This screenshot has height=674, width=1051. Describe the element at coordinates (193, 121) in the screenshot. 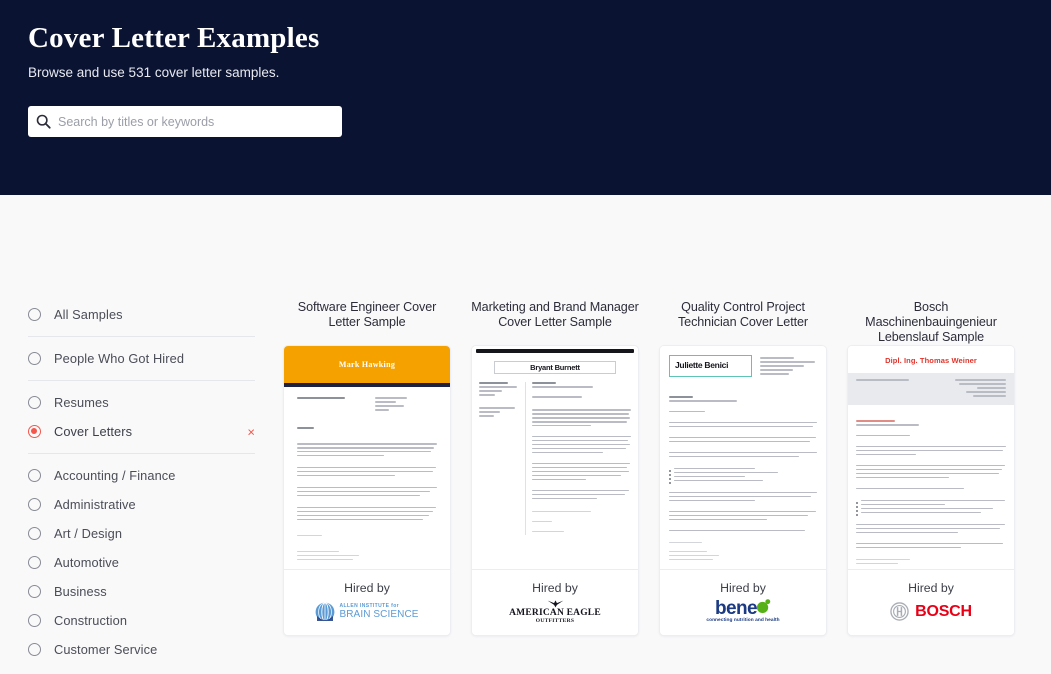

I see `search-input` at that location.